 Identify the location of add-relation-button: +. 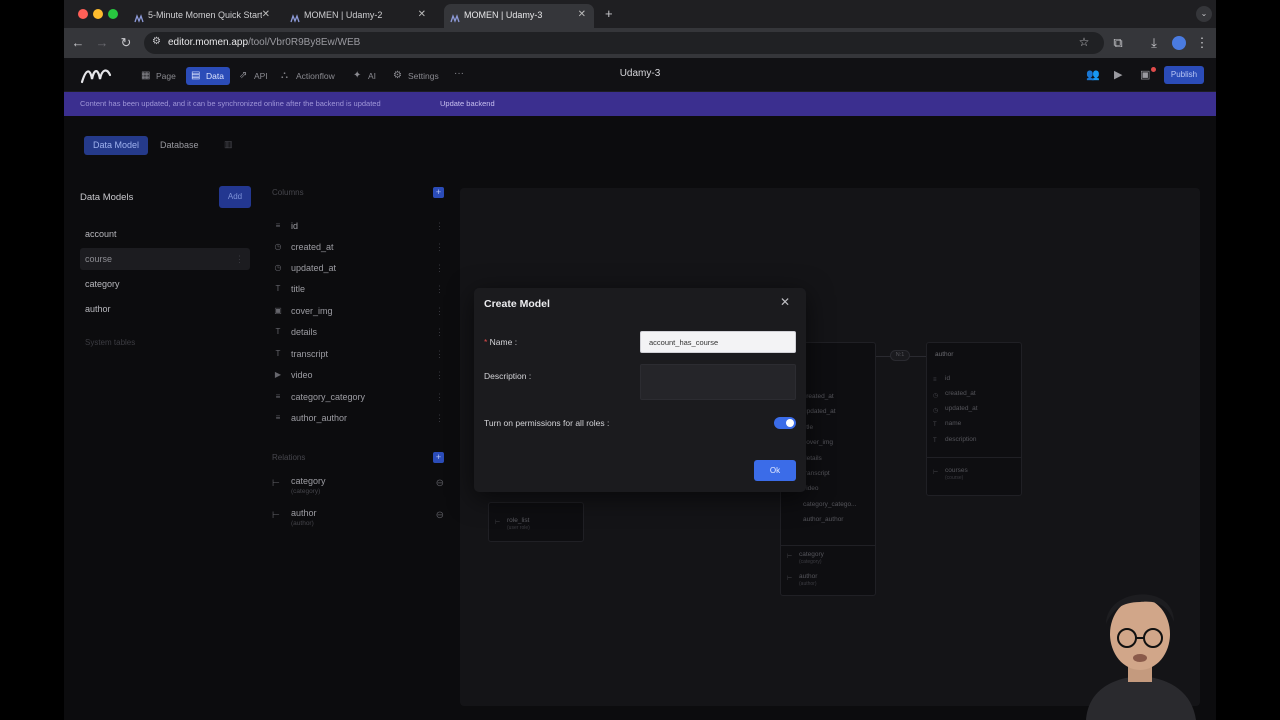
(438, 457).